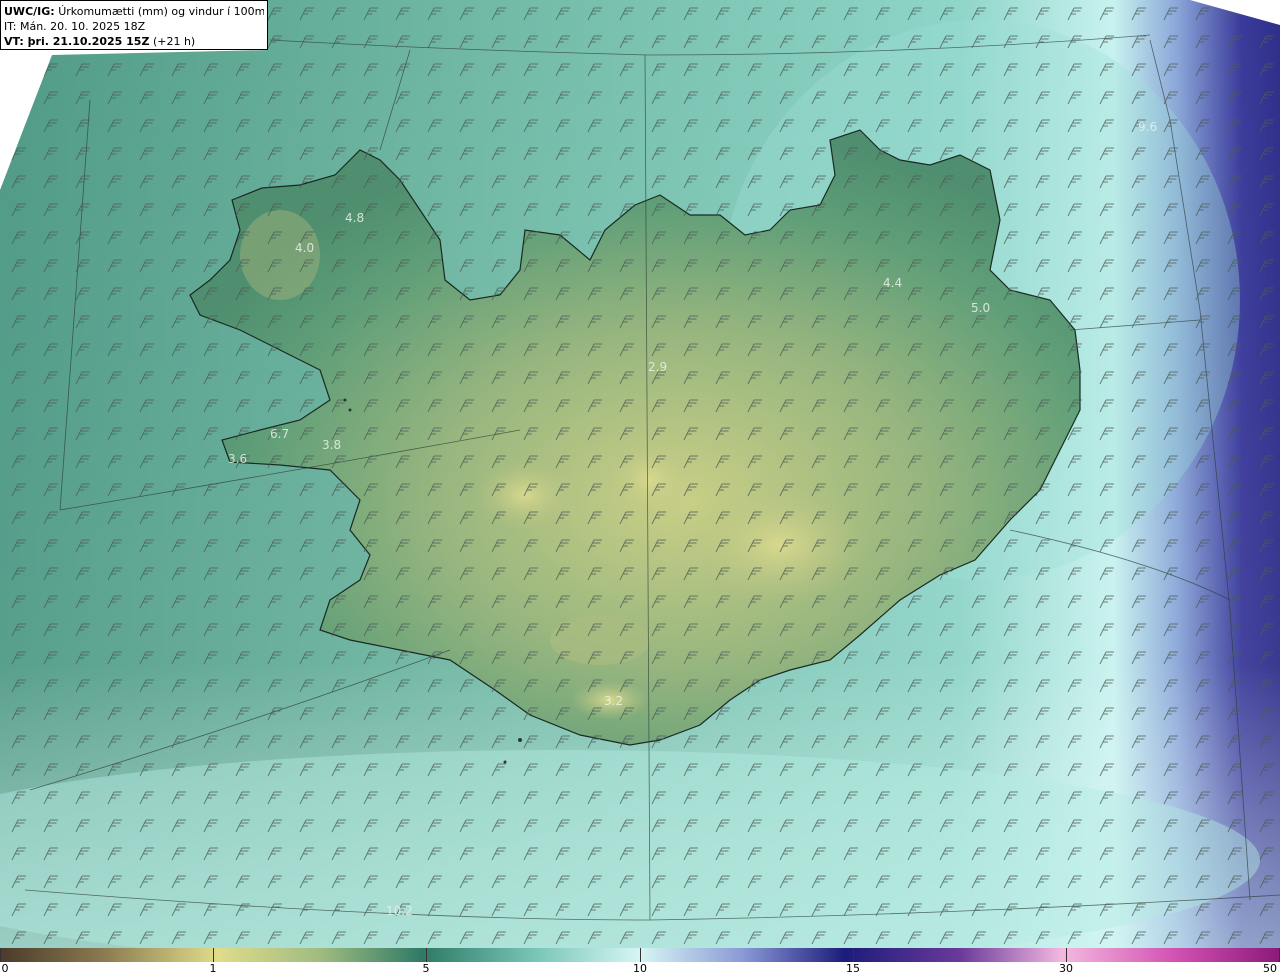 This screenshot has height=978, width=1280. Describe the element at coordinates (613, 701) in the screenshot. I see `point-value: 3.2` at that location.